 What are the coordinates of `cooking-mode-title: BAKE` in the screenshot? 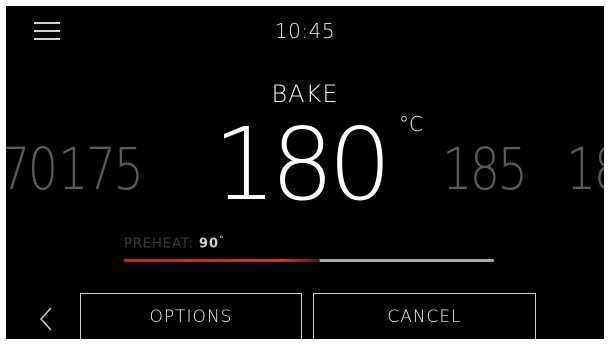 It's located at (305, 94).